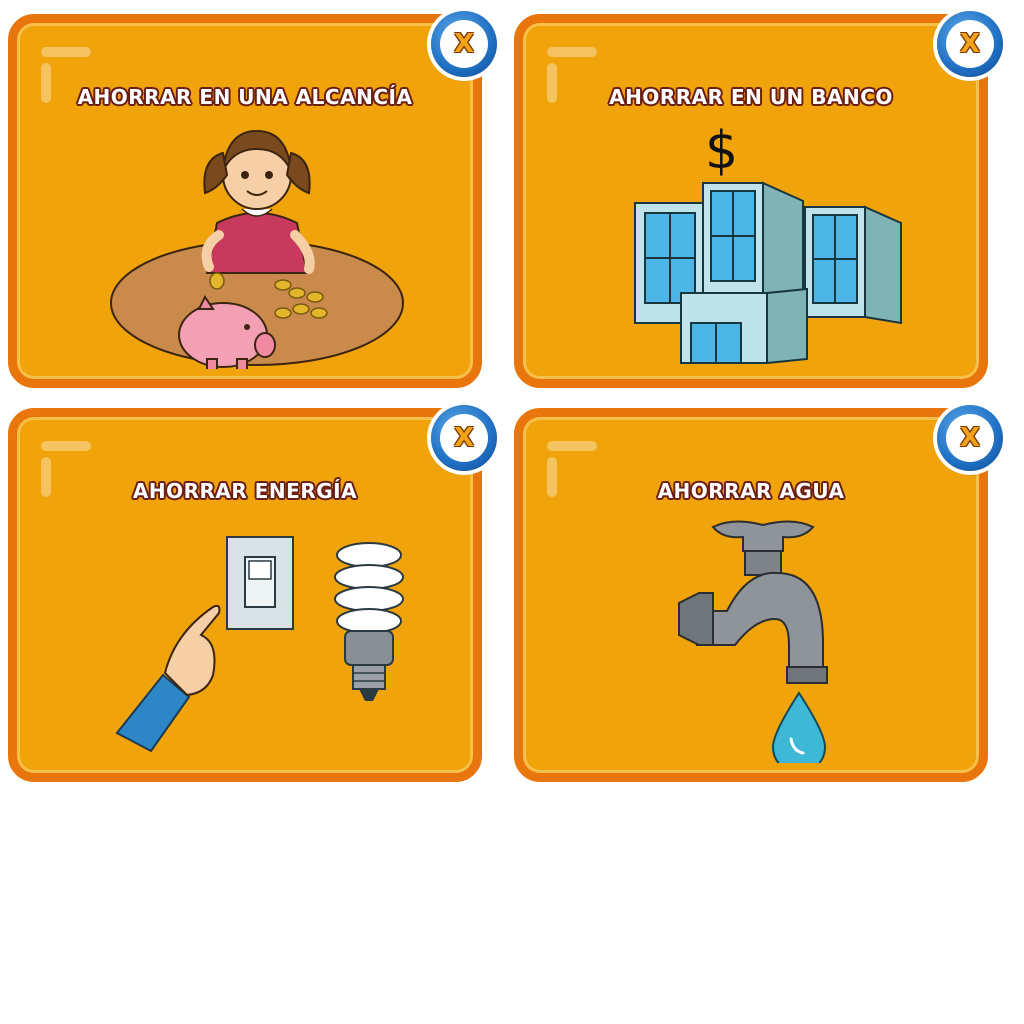 The width and height of the screenshot is (1024, 1024). Describe the element at coordinates (768, 273) in the screenshot. I see `bank-building-illustration` at that location.